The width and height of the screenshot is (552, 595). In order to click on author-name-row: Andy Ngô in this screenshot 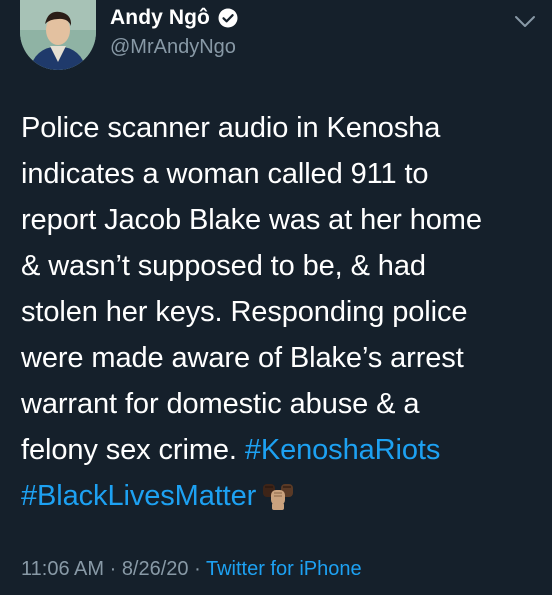, I will do `click(174, 18)`.